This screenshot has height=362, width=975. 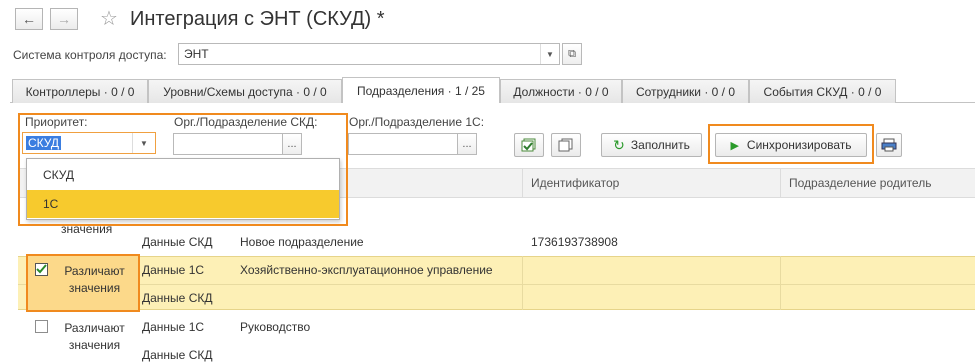 I want to click on uncheck-all-icon, so click(x=565, y=145).